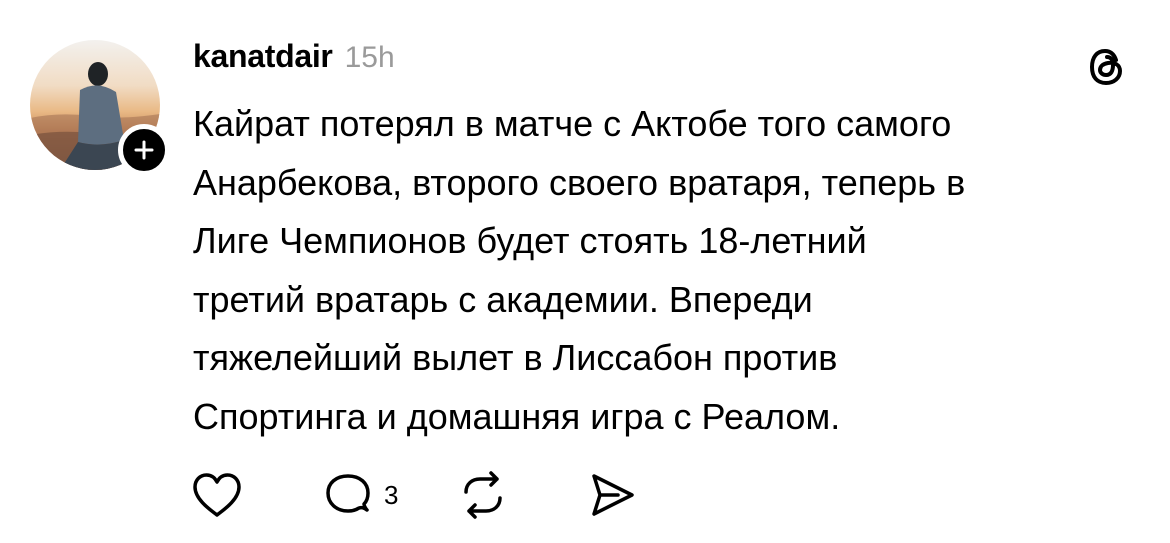 This screenshot has height=543, width=1170. What do you see at coordinates (414, 495) in the screenshot?
I see `action-bar: 3` at bounding box center [414, 495].